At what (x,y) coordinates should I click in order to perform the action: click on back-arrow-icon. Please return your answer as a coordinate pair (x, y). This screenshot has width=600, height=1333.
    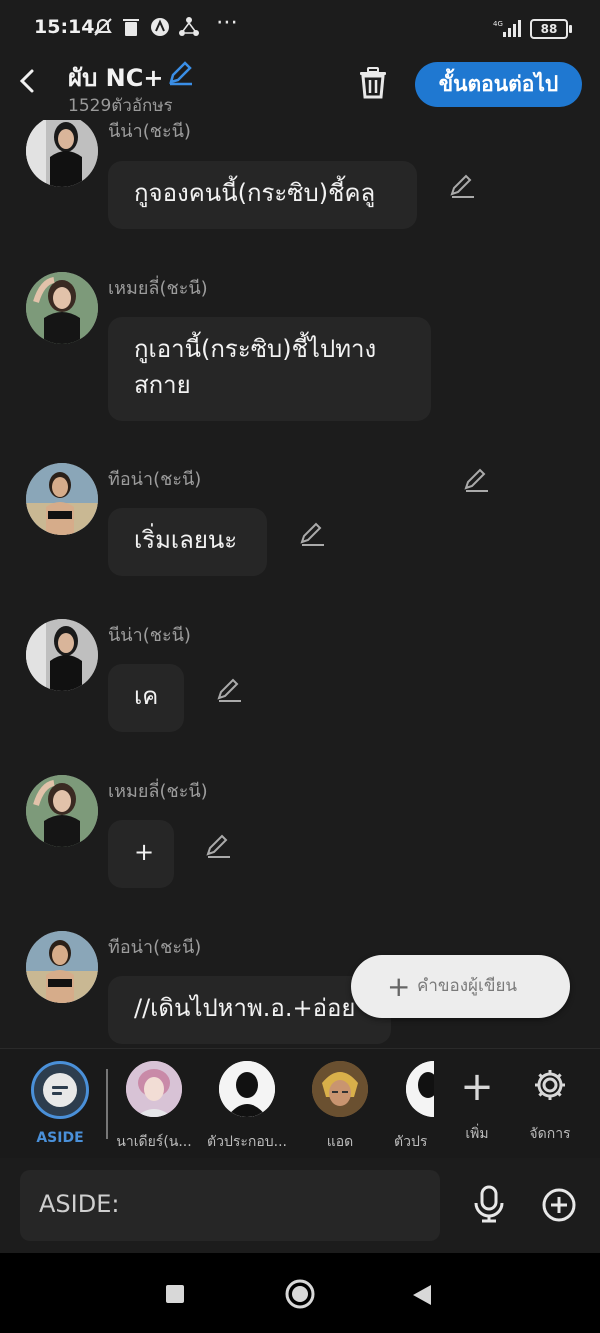
    Looking at the image, I should click on (28, 83).